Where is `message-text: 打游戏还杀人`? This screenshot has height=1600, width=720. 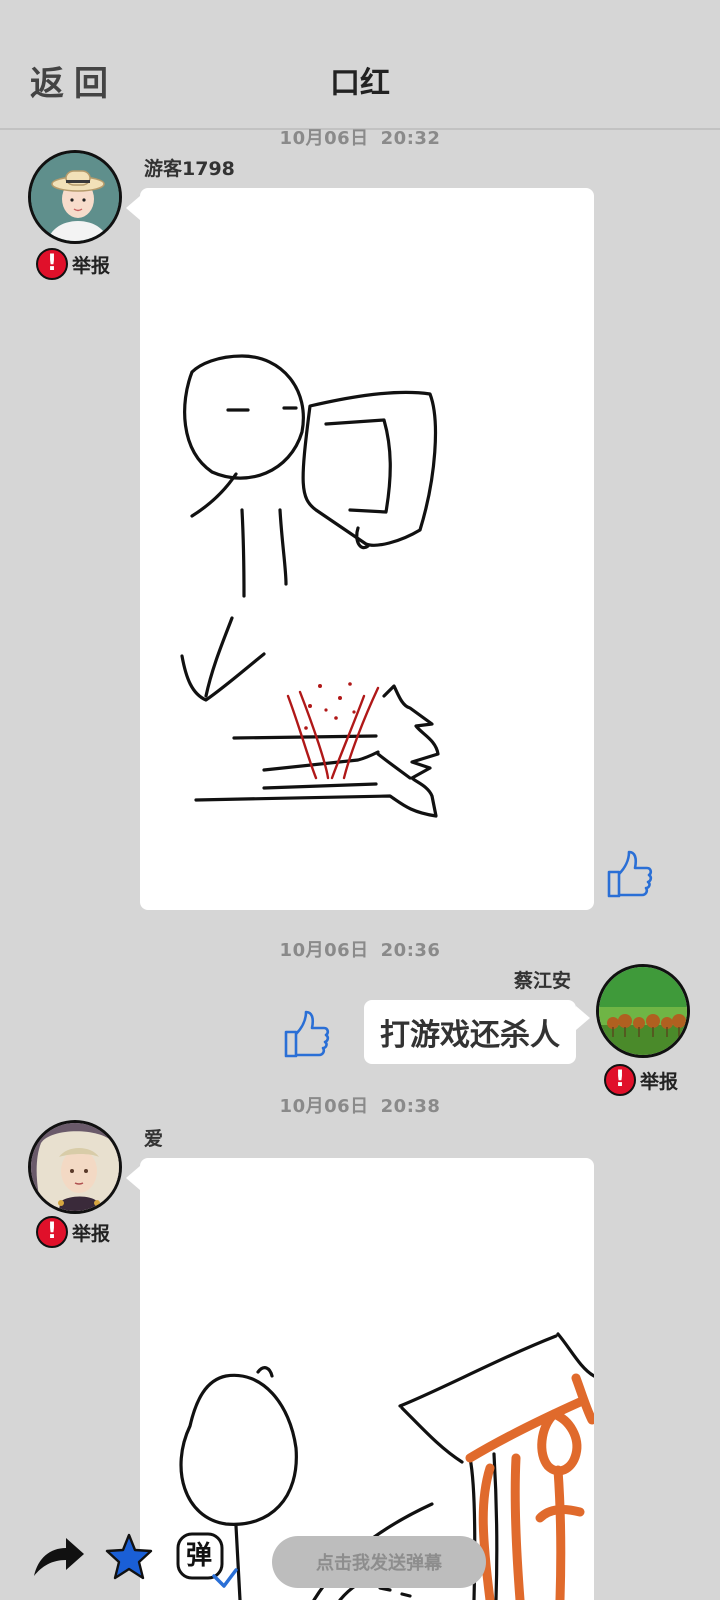
message-text: 打游戏还杀人 is located at coordinates (470, 1032).